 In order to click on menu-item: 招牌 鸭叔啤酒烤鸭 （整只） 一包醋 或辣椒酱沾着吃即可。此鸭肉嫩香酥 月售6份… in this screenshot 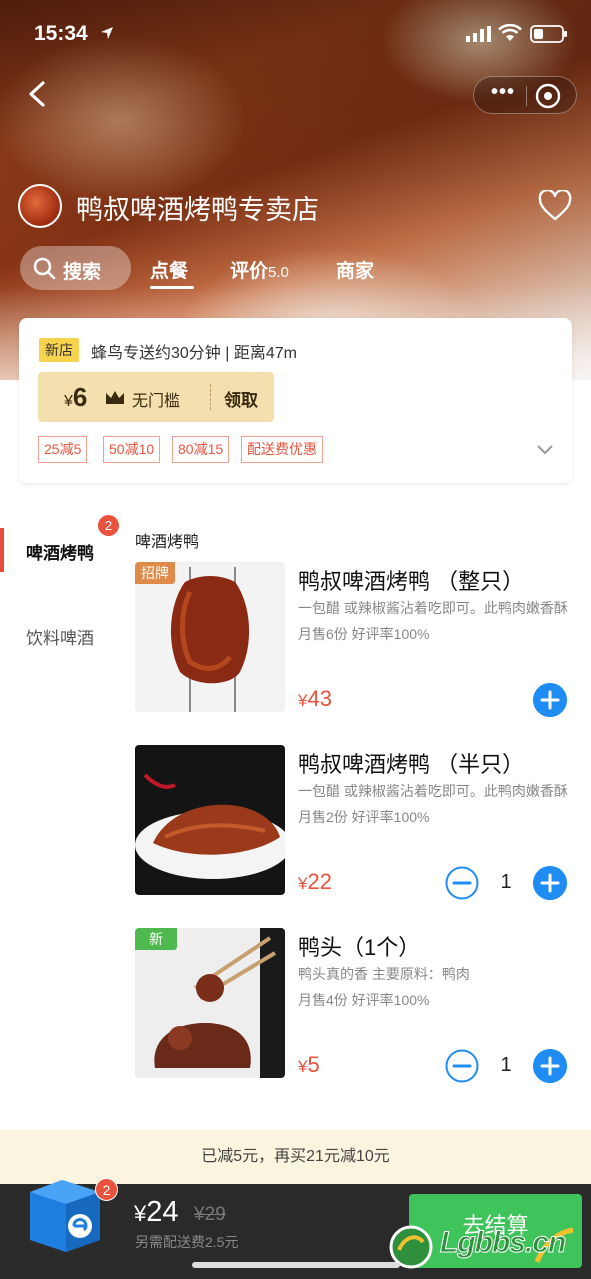, I will do `click(353, 639)`.